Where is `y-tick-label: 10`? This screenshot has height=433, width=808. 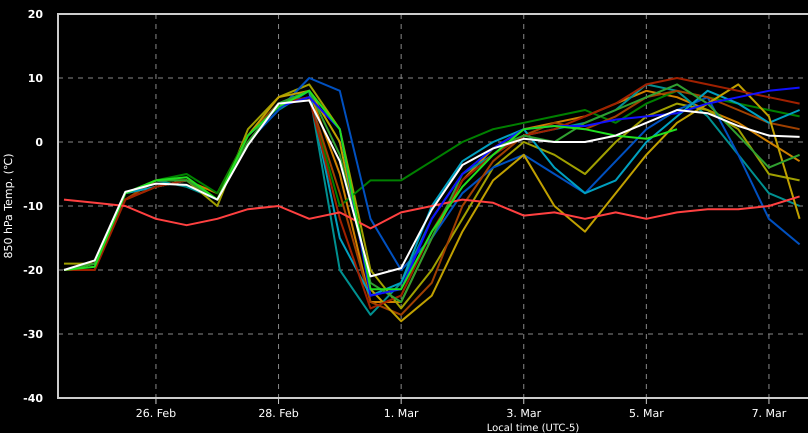 y-tick-label: 10 is located at coordinates (35, 78).